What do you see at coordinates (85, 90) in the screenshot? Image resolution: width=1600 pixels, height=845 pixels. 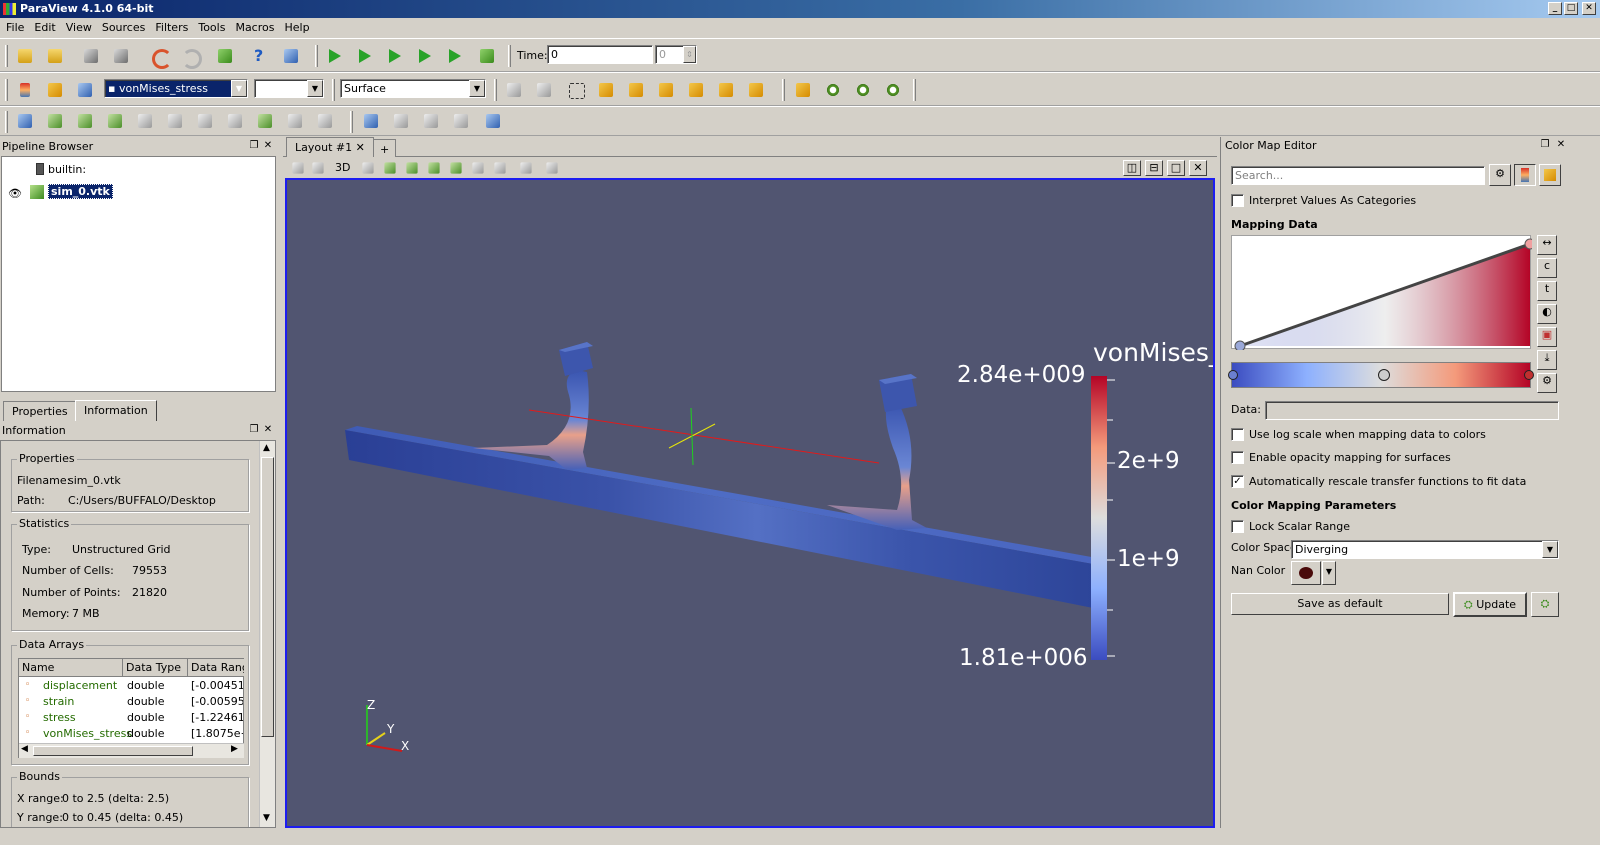 I see `rescale-range-icon` at bounding box center [85, 90].